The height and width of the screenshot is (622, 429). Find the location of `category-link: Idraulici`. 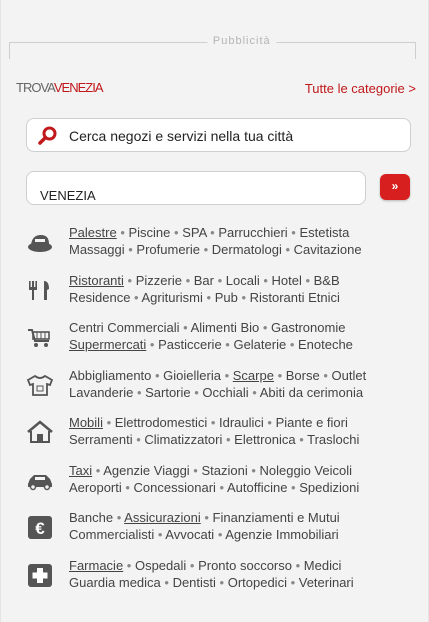

category-link: Idraulici is located at coordinates (241, 422).